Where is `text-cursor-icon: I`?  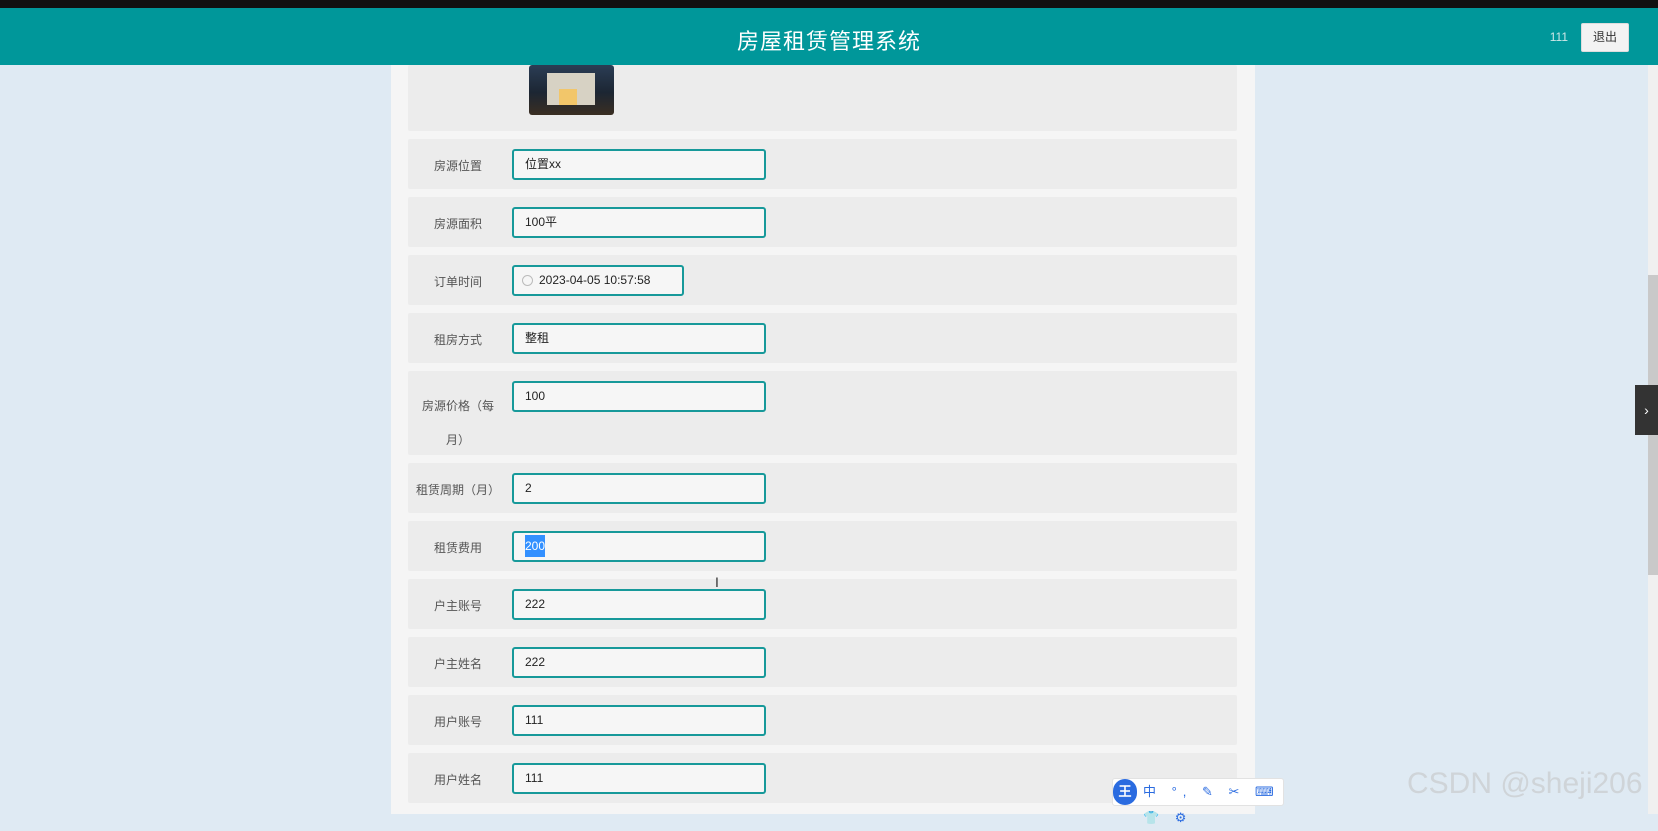 text-cursor-icon: I is located at coordinates (717, 582).